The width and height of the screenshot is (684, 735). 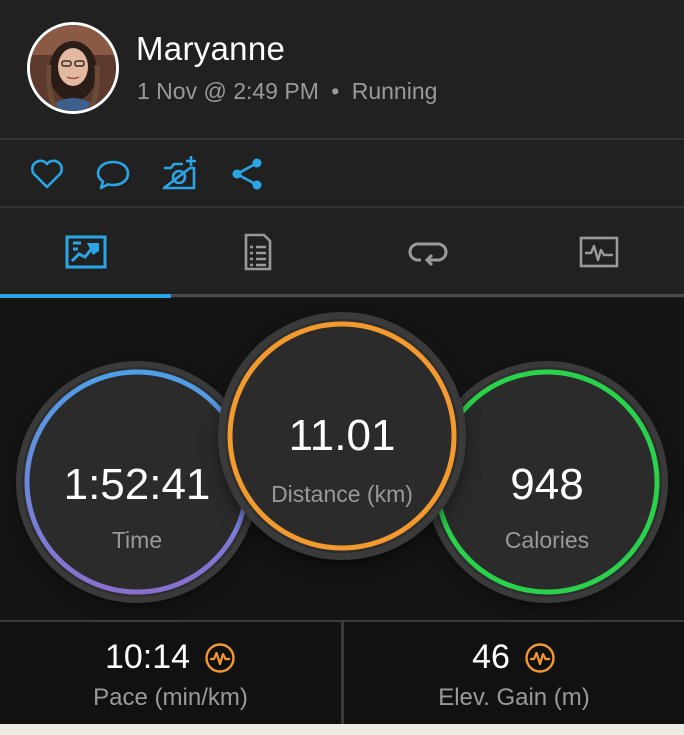 I want to click on distance-value: 11.01, so click(x=342, y=435).